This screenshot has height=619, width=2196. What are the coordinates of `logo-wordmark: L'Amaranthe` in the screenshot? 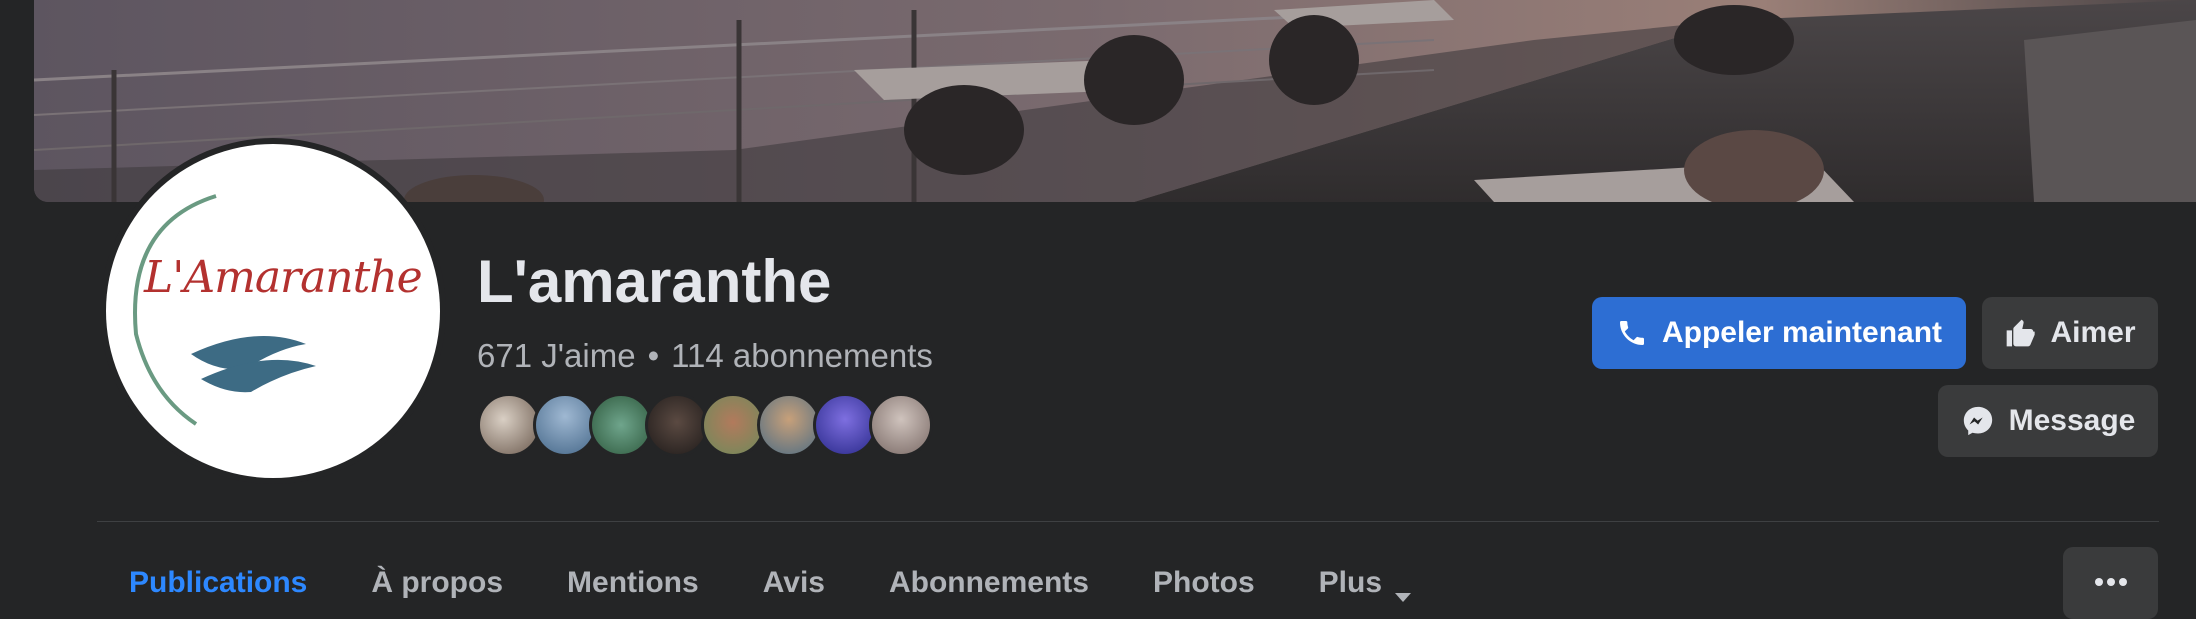 It's located at (283, 277).